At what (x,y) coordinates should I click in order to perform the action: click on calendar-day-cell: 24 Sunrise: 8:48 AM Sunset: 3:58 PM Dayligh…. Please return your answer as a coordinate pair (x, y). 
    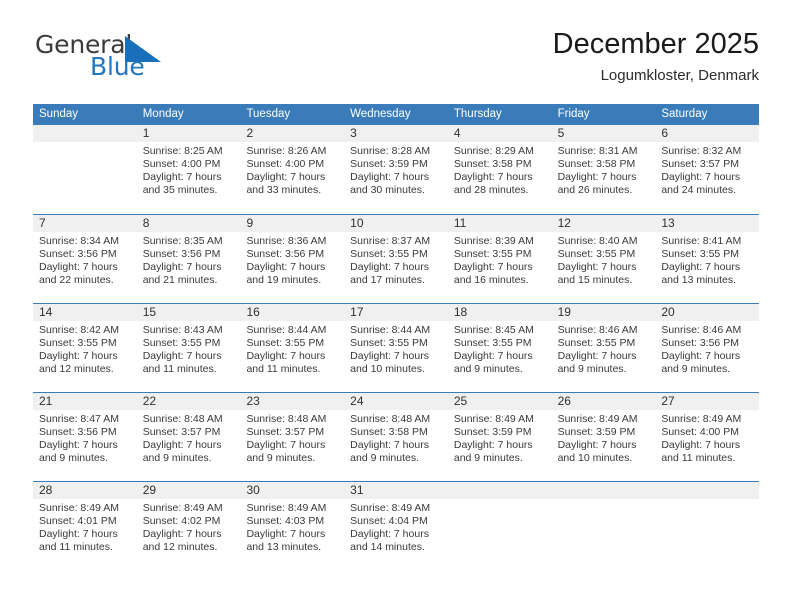
    Looking at the image, I should click on (396, 437).